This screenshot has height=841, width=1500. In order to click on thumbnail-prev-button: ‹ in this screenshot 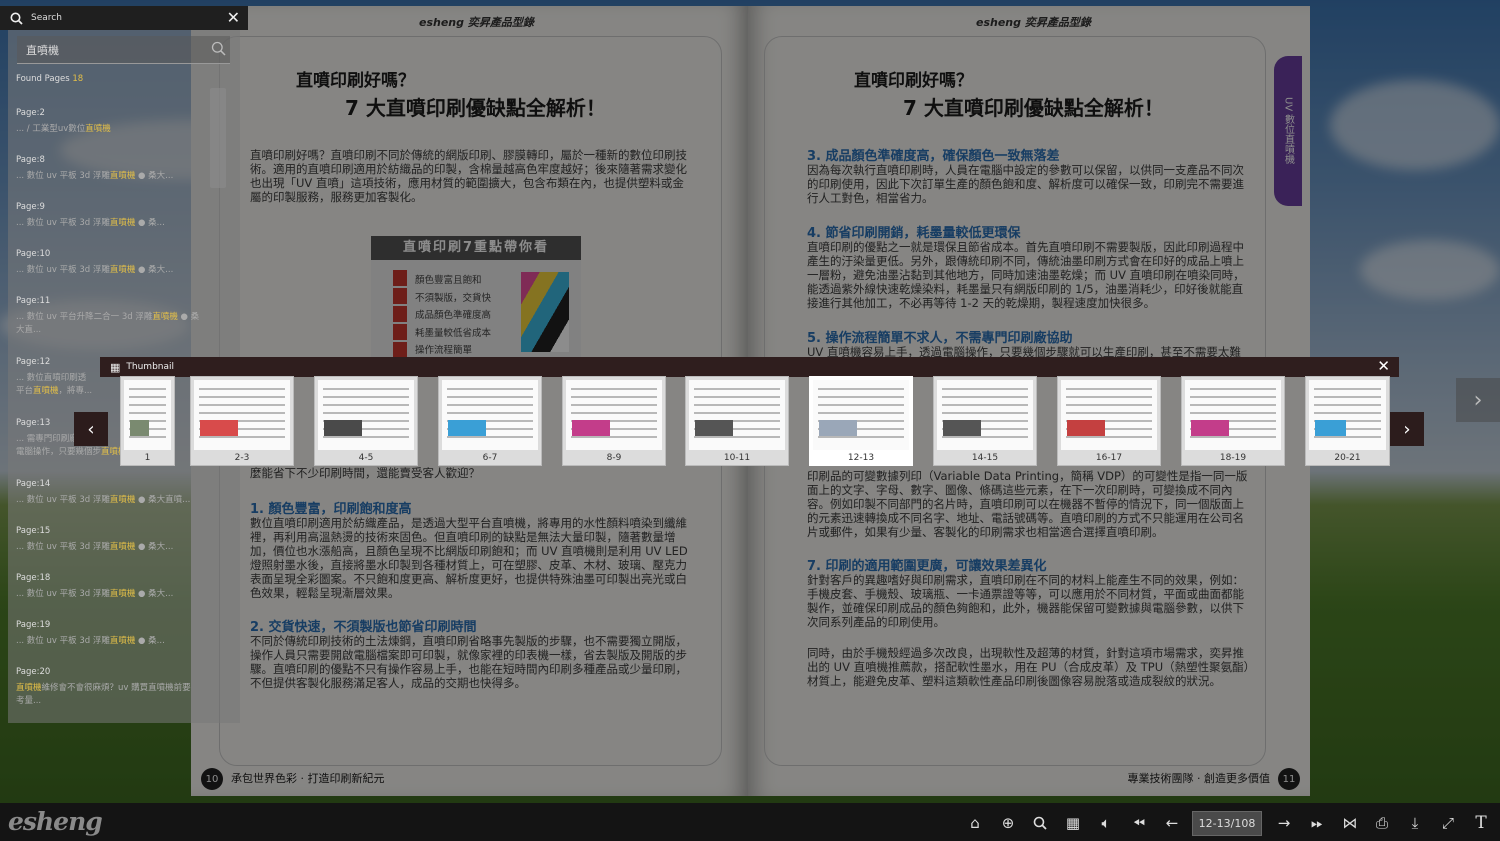, I will do `click(91, 429)`.